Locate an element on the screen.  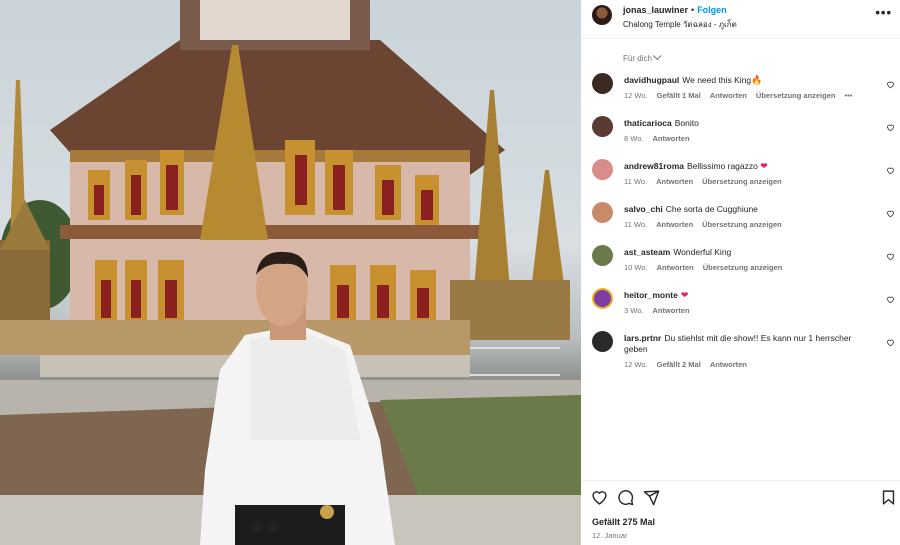
comment-likes: Gefällt 2 Mal is located at coordinates (679, 364).